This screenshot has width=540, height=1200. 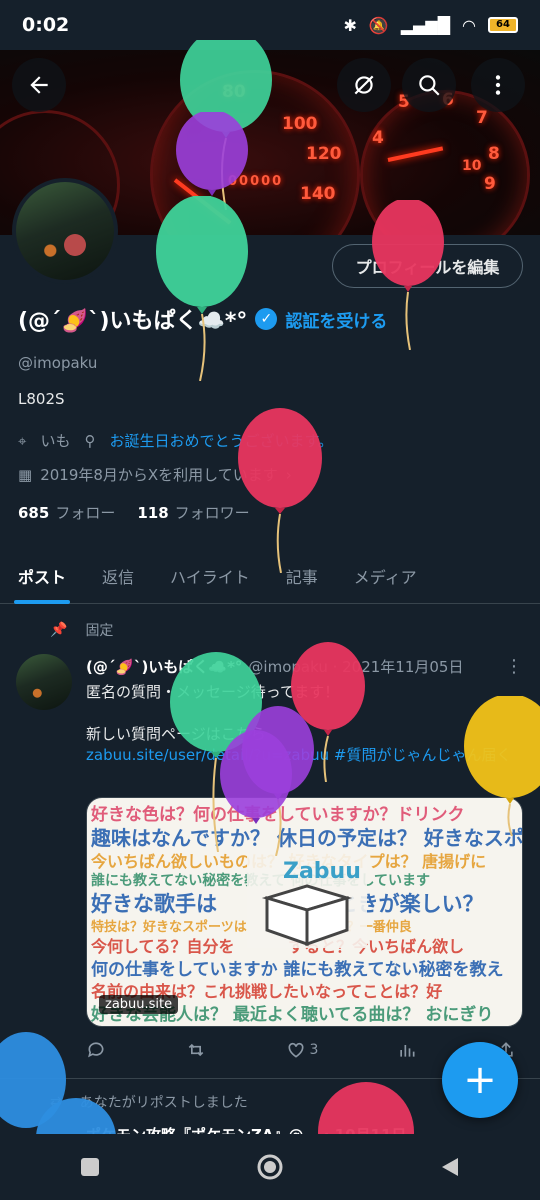 What do you see at coordinates (297, 970) in the screenshot?
I see `card-text: 何の仕事をしていますか 誰にも教えてない秘密を教え` at bounding box center [297, 970].